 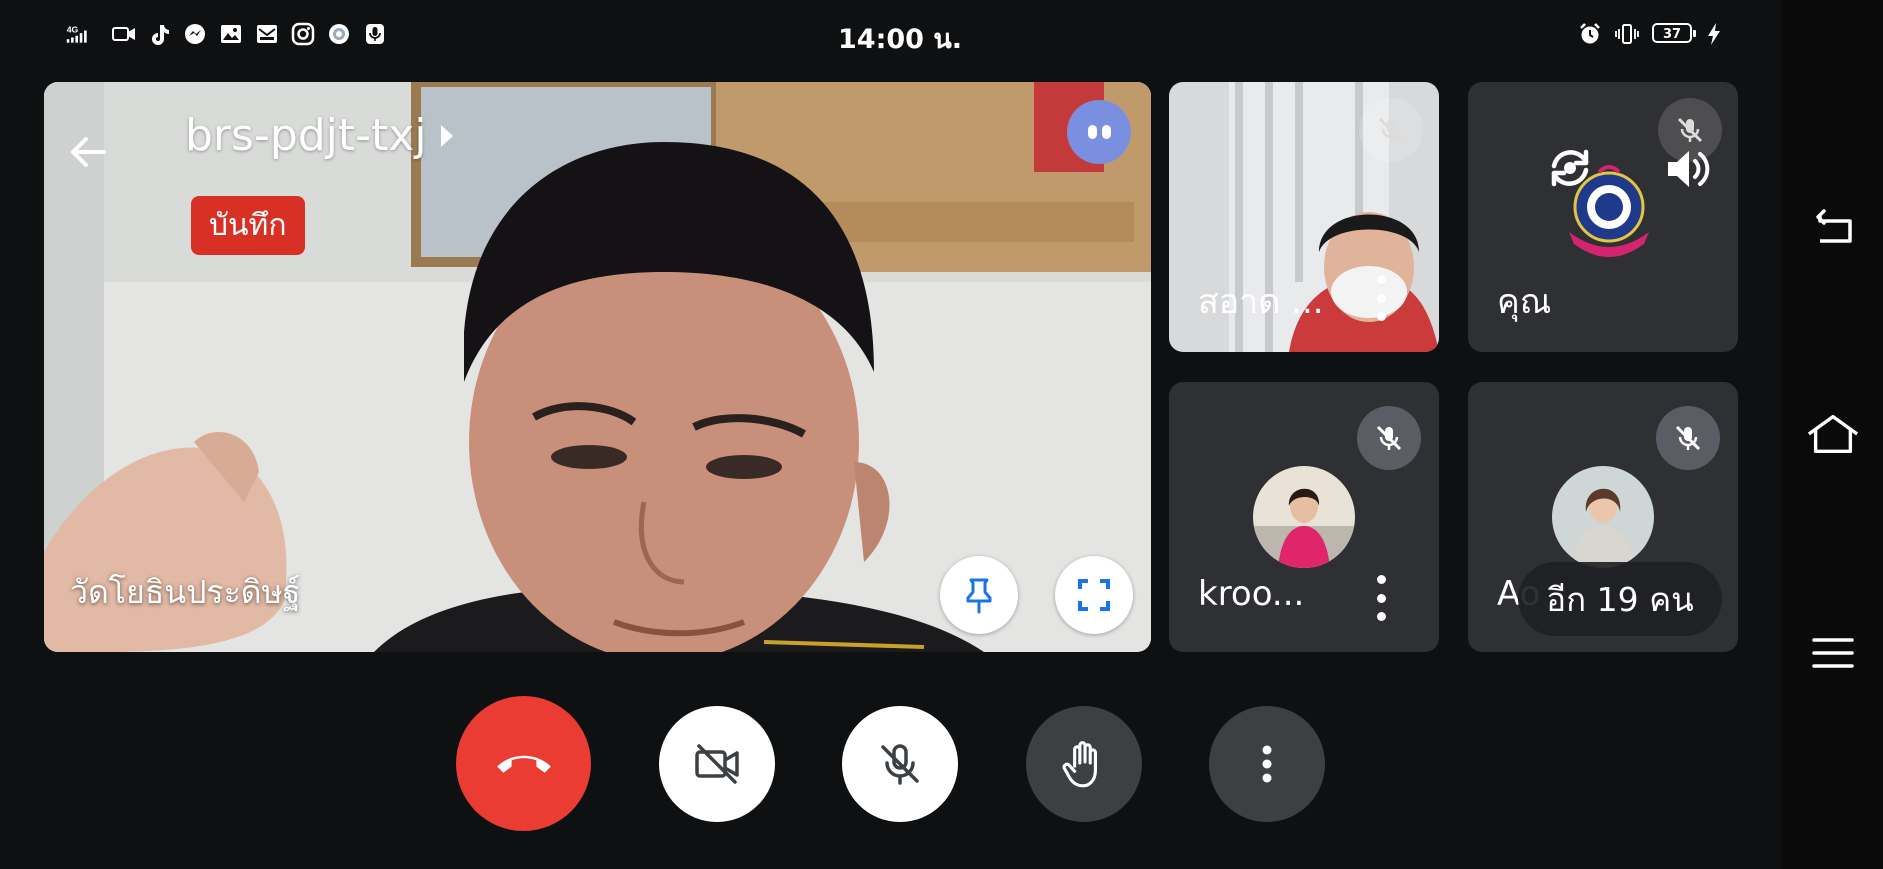 I want to click on pin-icon, so click(x=979, y=596).